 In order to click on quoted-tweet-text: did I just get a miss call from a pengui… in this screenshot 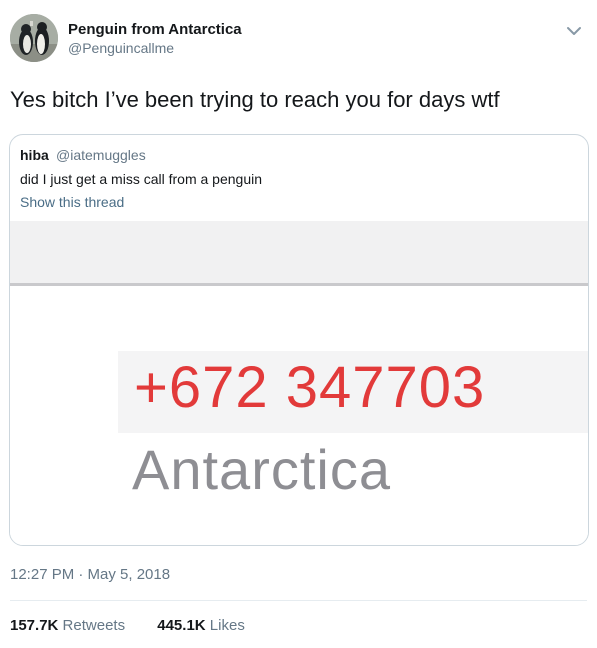, I will do `click(141, 179)`.